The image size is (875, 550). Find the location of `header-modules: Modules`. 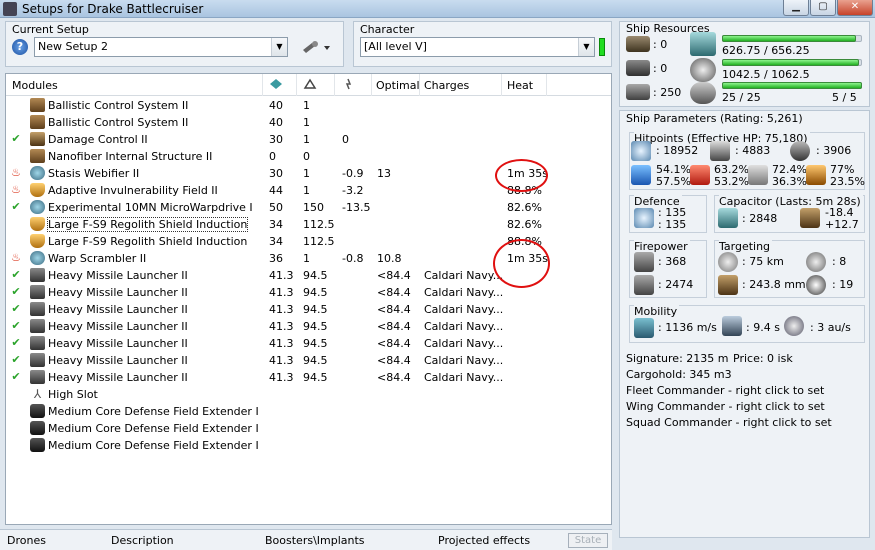

header-modules: Modules is located at coordinates (35, 85).